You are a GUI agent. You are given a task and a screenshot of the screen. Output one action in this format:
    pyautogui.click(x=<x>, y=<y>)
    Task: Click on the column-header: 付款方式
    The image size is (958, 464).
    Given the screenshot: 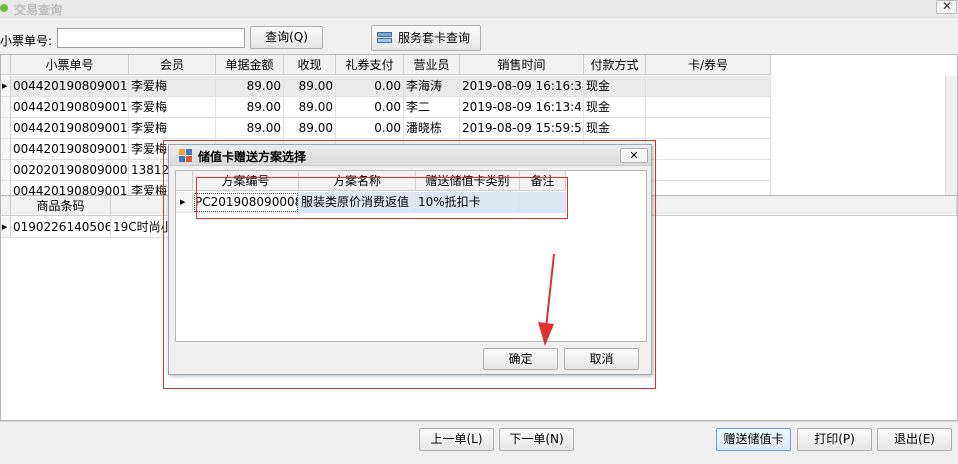 What is the action you would take?
    pyautogui.click(x=615, y=65)
    